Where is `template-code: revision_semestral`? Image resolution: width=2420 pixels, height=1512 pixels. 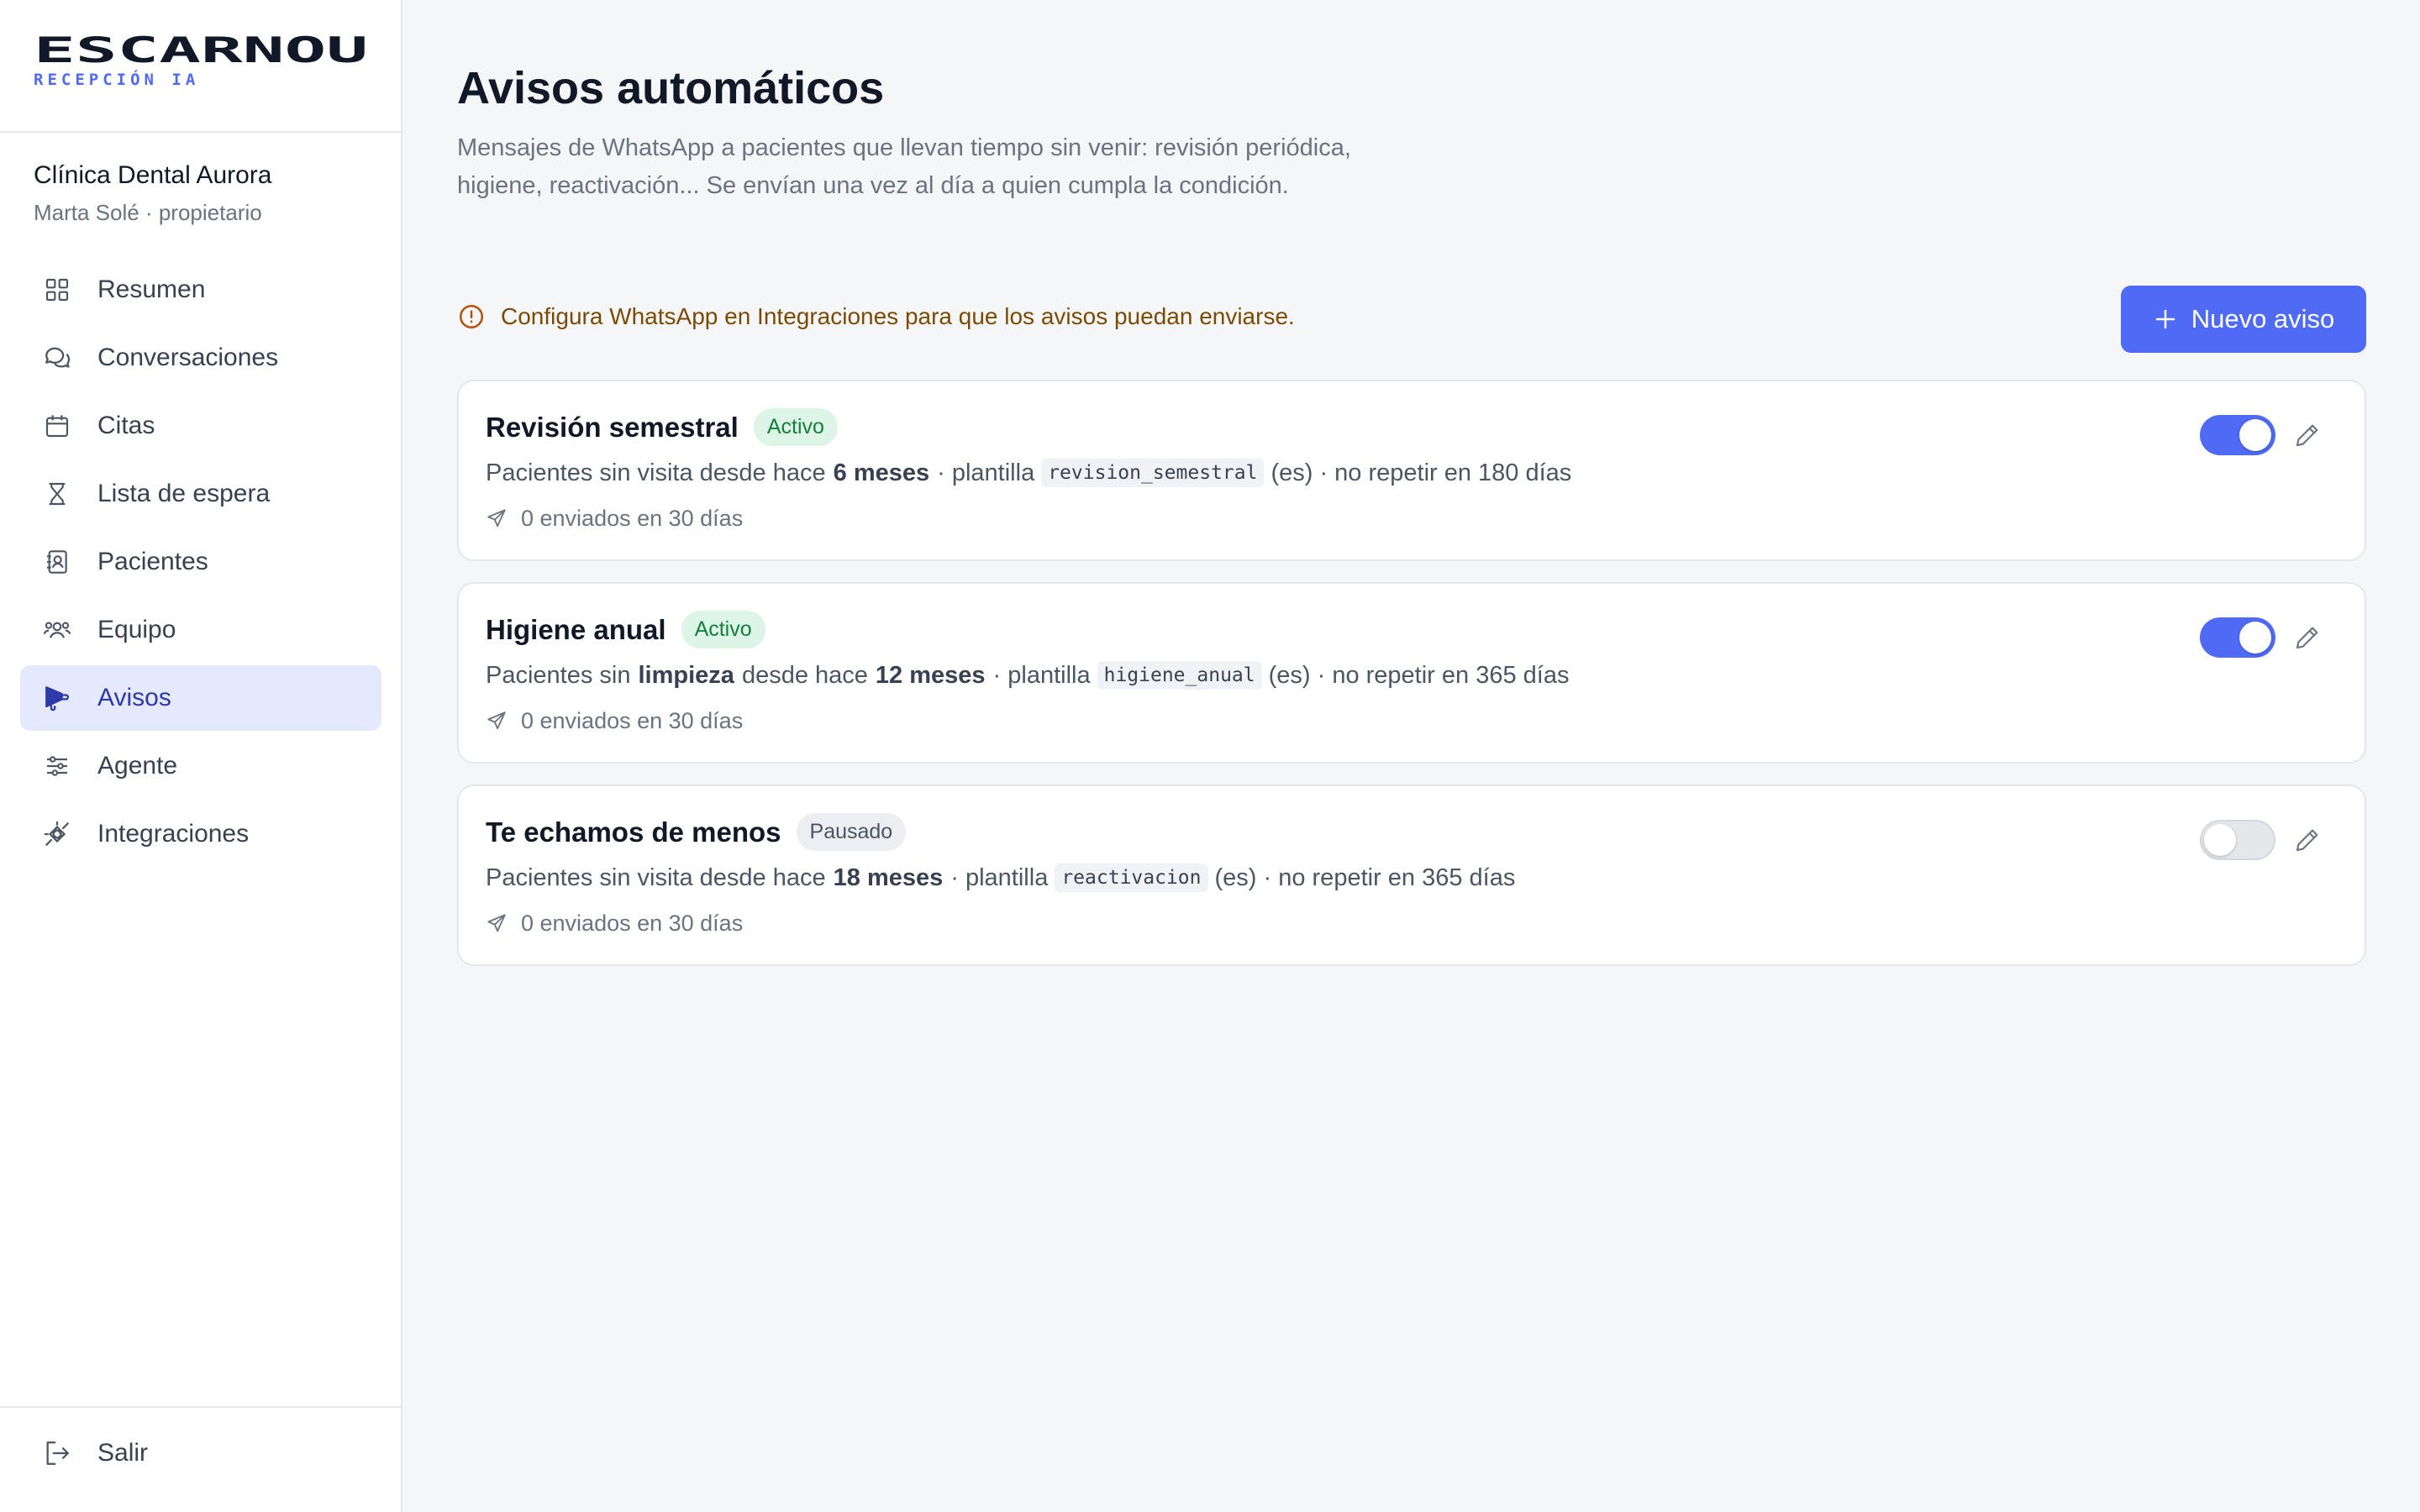
template-code: revision_semestral is located at coordinates (1153, 473).